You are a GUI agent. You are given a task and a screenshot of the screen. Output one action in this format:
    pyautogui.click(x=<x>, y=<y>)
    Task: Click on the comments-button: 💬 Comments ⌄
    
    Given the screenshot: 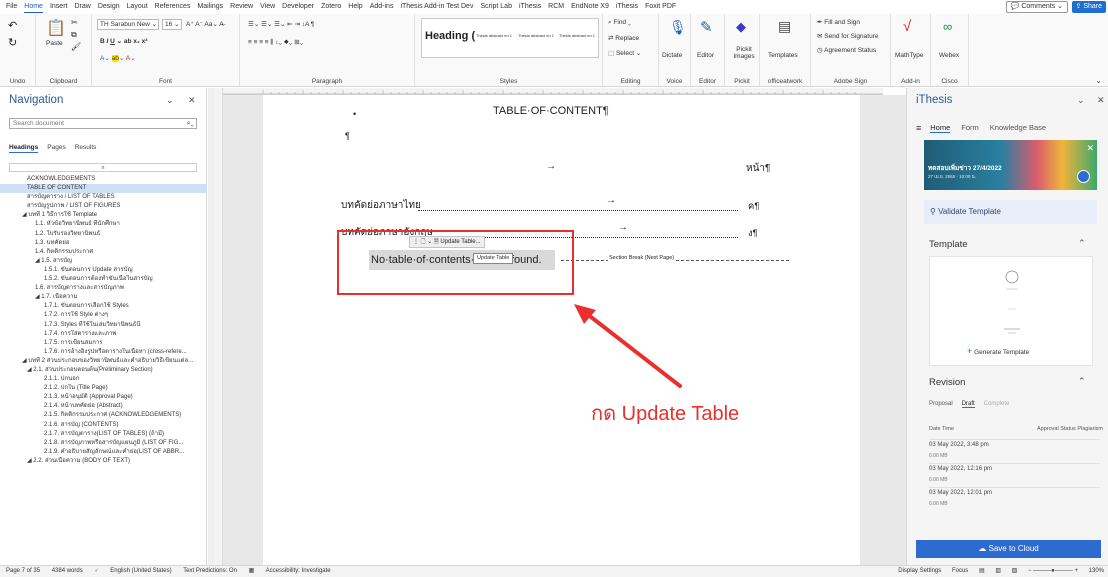 What is the action you would take?
    pyautogui.click(x=1036, y=7)
    